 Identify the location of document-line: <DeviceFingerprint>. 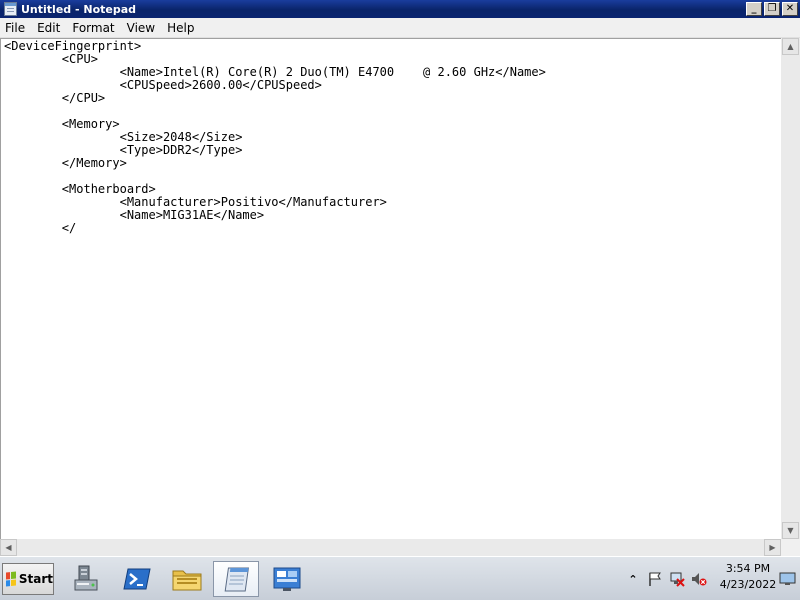
(73, 46).